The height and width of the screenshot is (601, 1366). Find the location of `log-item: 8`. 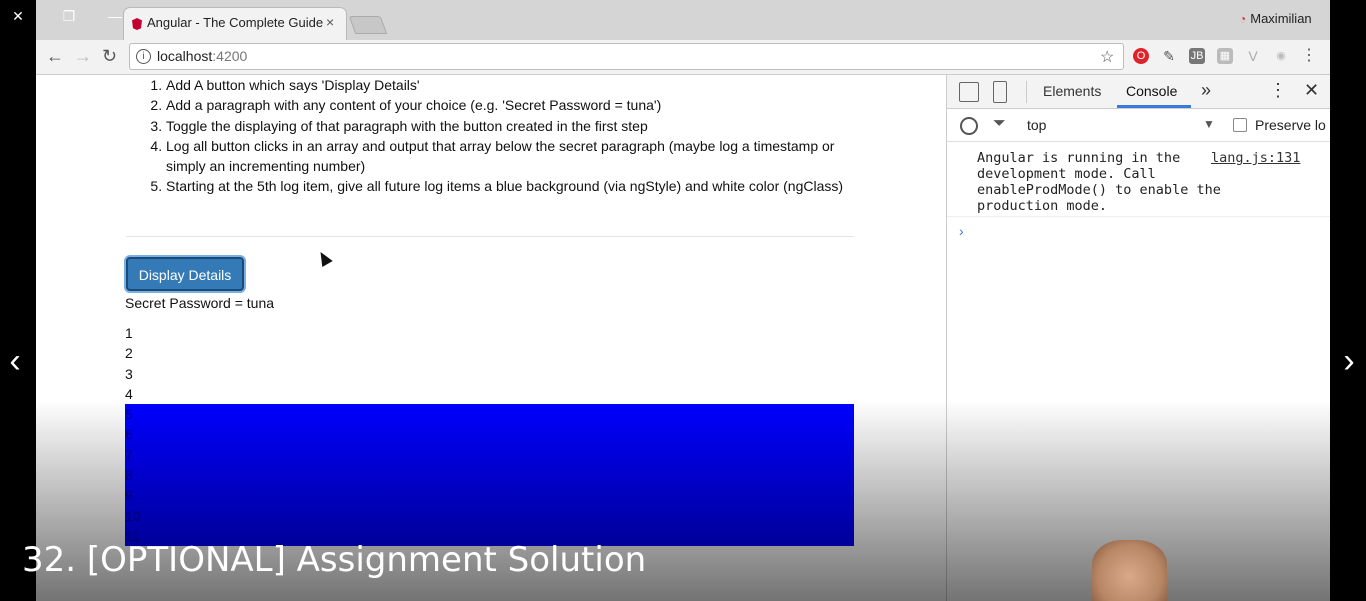

log-item: 8 is located at coordinates (489, 475).